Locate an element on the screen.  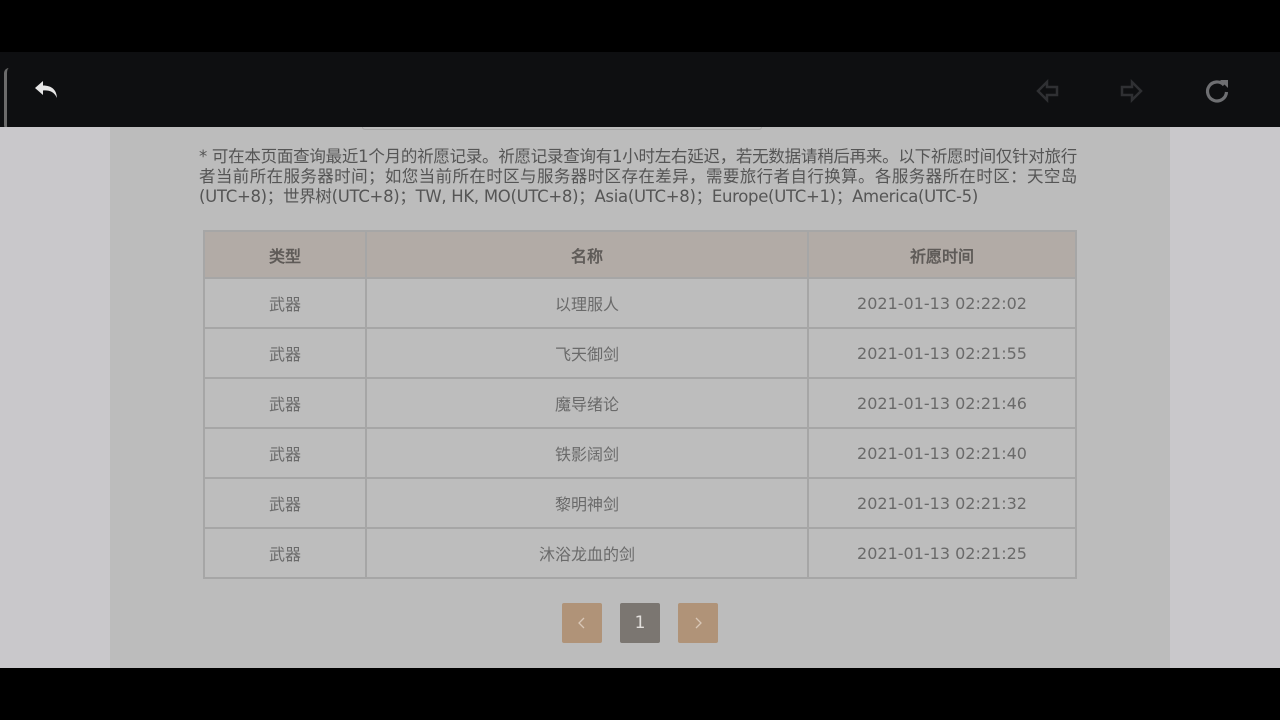
bottom-bar is located at coordinates (640, 694).